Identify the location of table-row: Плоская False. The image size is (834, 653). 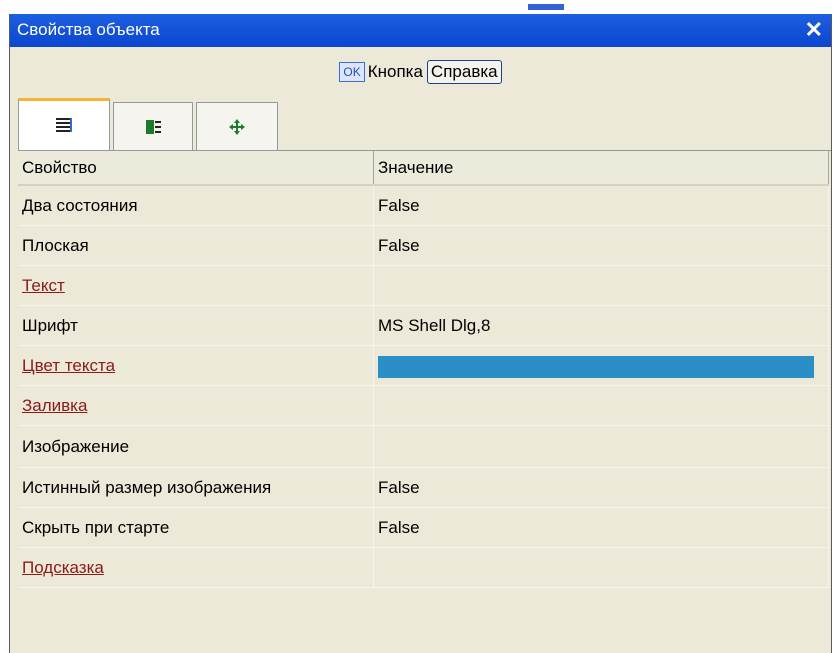
(423, 245).